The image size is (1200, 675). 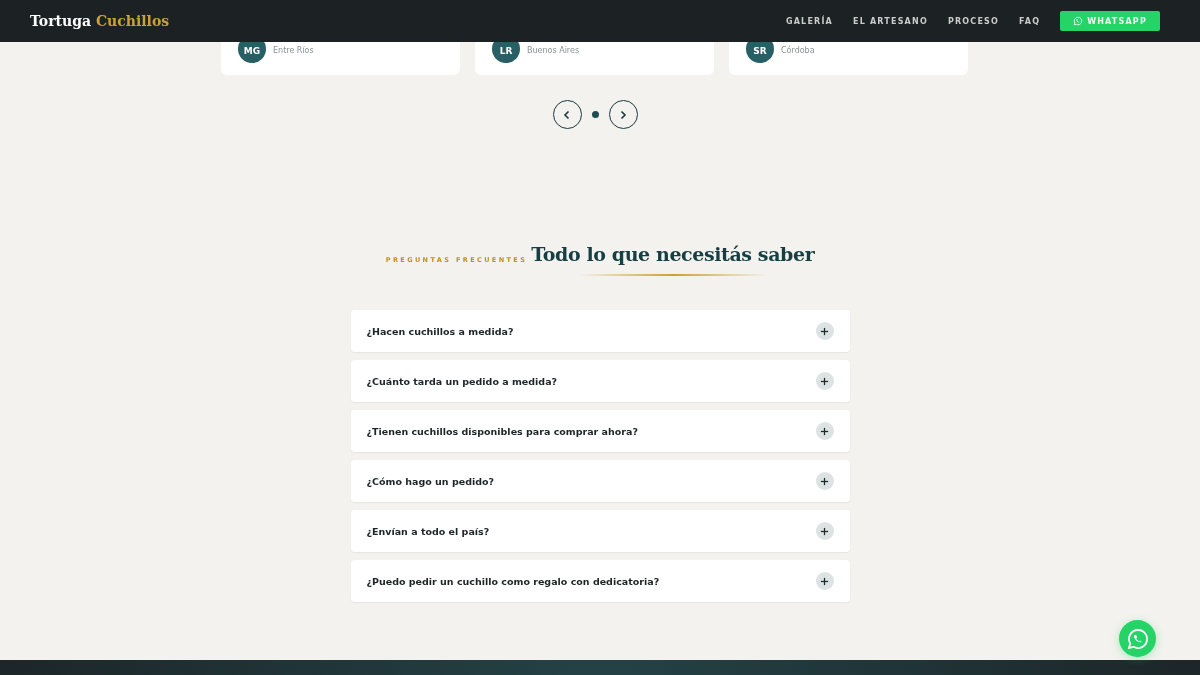 I want to click on nav-link: EL ARTESANO, so click(x=890, y=21).